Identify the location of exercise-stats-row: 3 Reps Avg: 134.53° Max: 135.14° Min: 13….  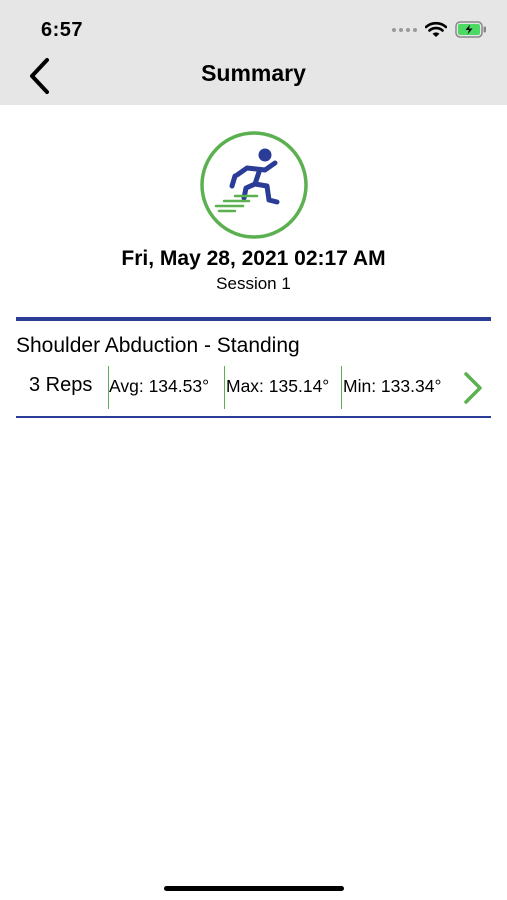
(253, 388).